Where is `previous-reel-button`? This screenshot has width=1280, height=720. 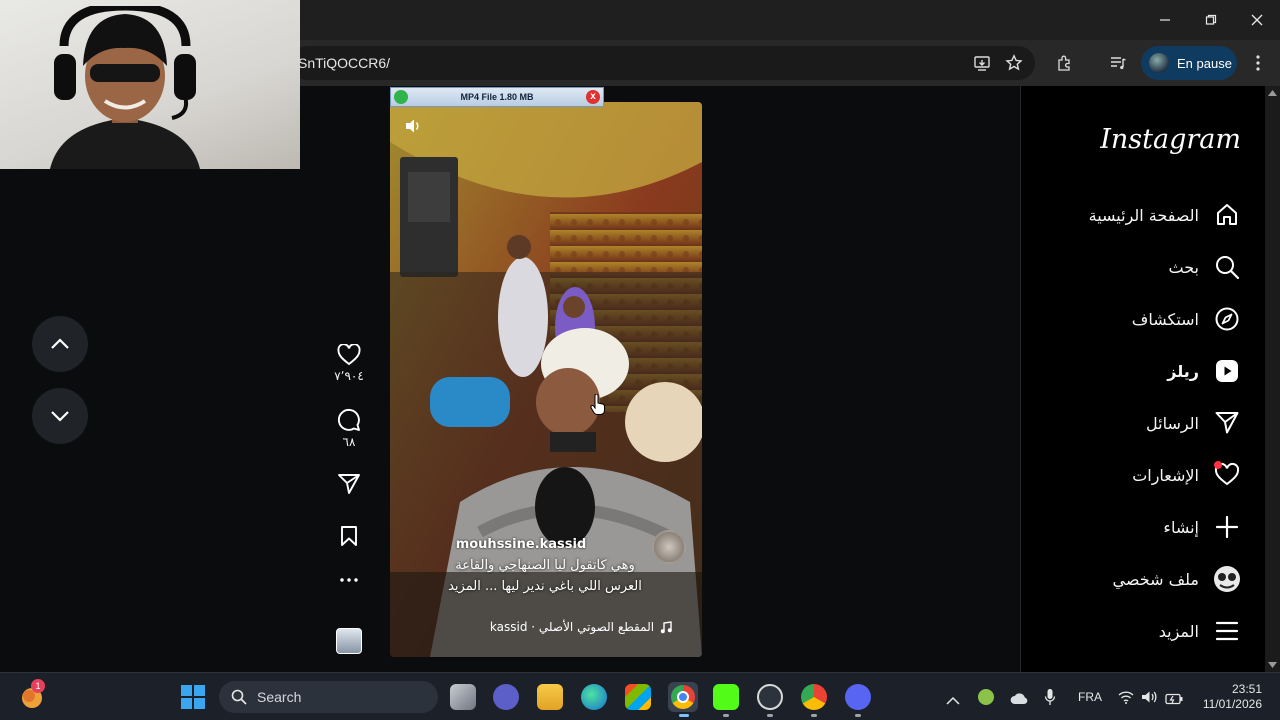 previous-reel-button is located at coordinates (60, 344).